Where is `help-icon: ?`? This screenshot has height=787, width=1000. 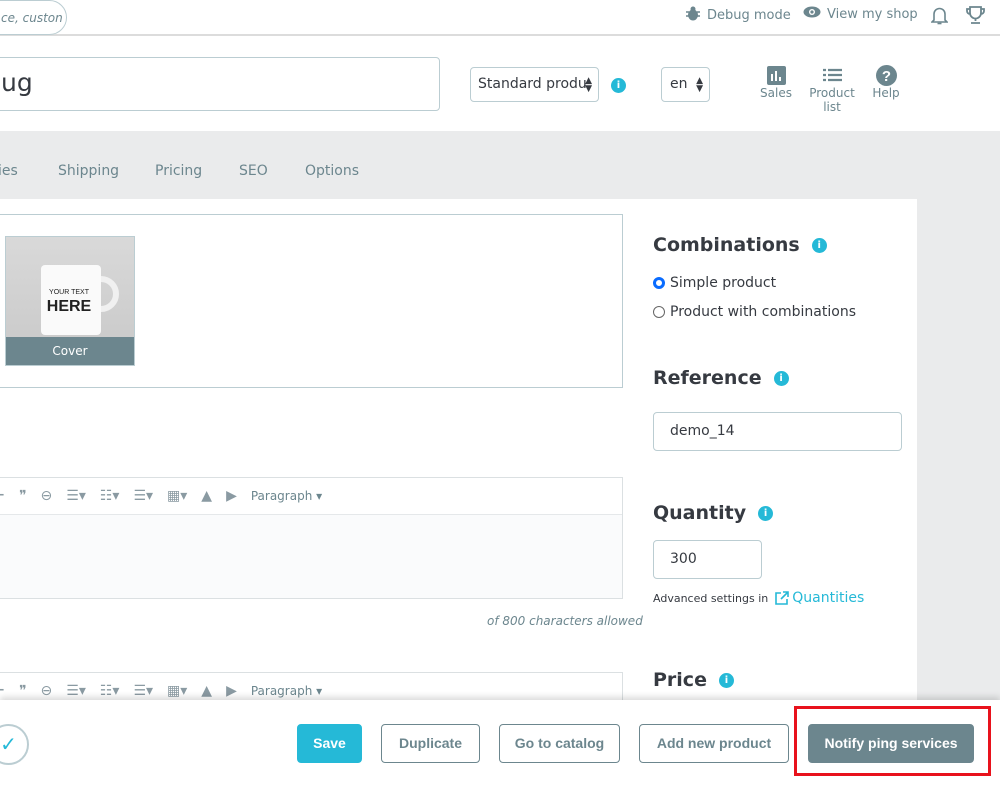 help-icon: ? is located at coordinates (886, 75).